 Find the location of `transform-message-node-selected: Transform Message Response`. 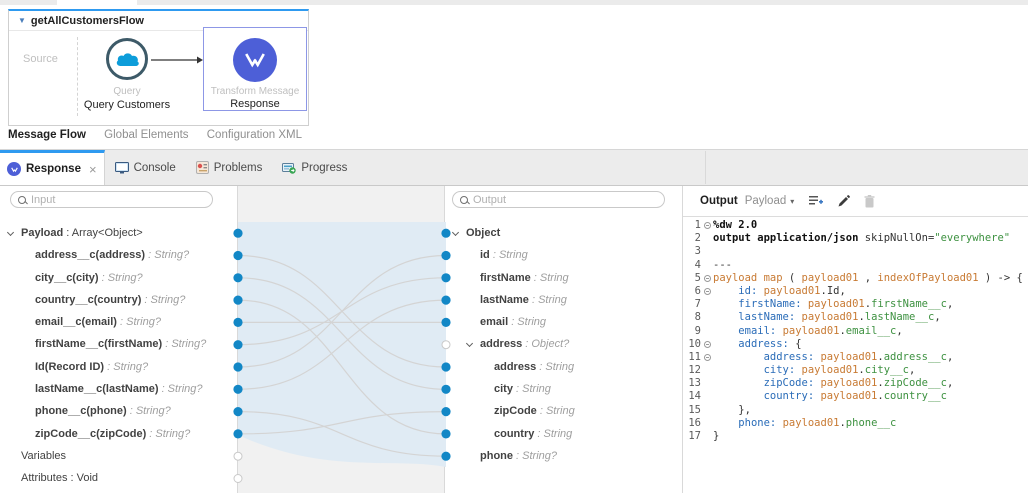

transform-message-node-selected: Transform Message Response is located at coordinates (255, 69).